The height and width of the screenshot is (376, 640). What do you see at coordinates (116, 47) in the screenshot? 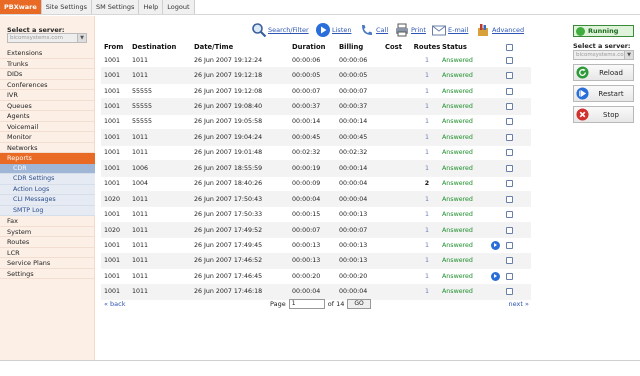
I see `col-from: From` at bounding box center [116, 47].